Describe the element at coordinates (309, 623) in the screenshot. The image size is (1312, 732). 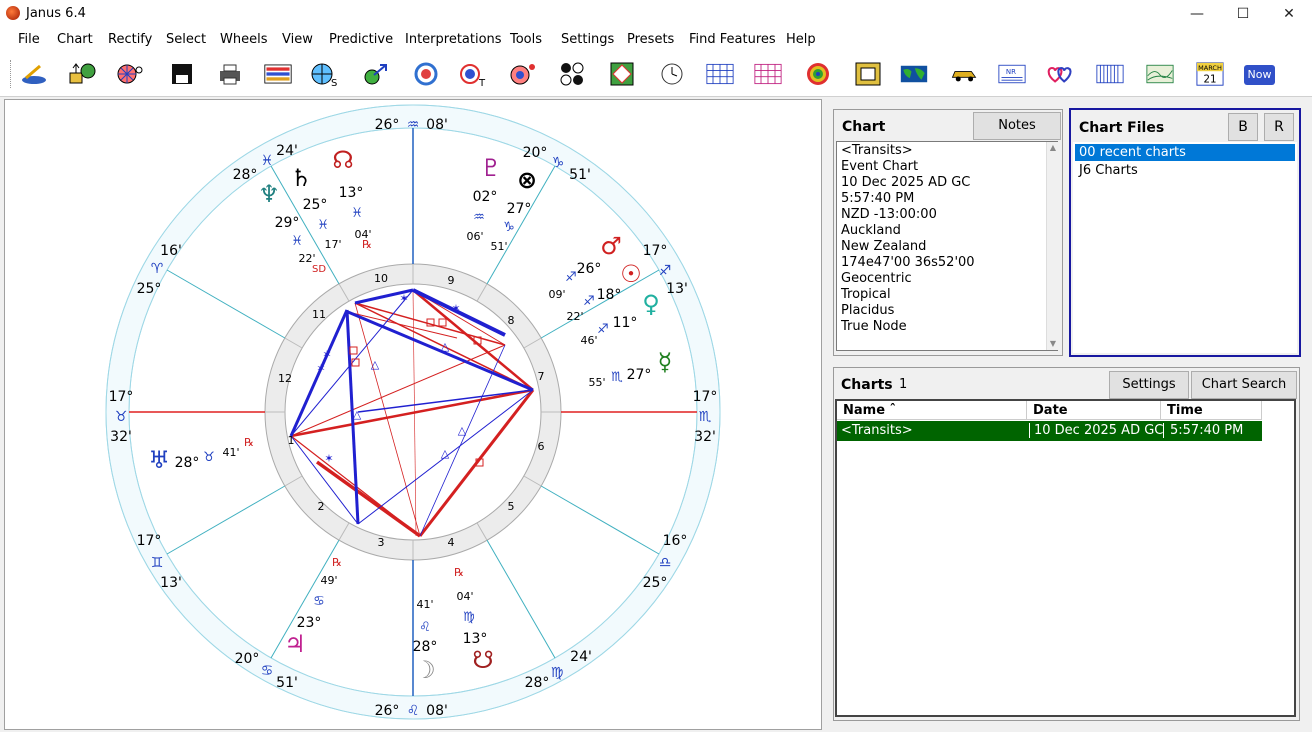
I see `planet-degree: 23°` at that location.